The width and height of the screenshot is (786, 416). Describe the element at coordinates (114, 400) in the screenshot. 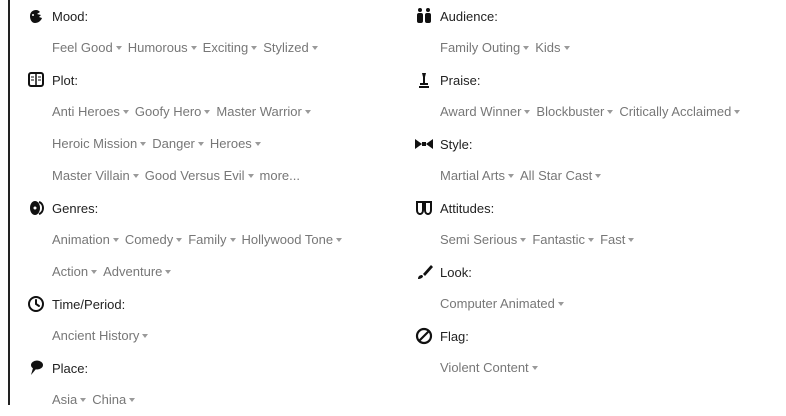

I see `tag-place: China` at that location.